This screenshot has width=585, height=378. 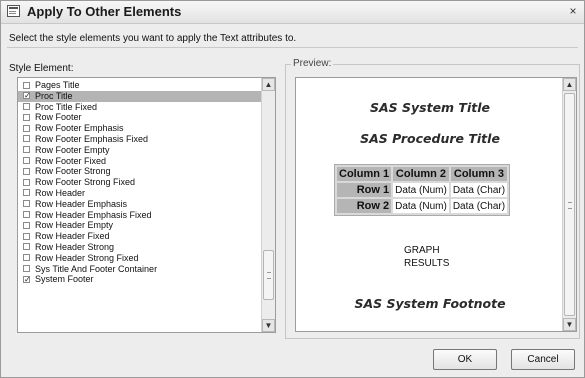 What do you see at coordinates (85, 182) in the screenshot?
I see `item-label: Row Footer Strong Fixed` at bounding box center [85, 182].